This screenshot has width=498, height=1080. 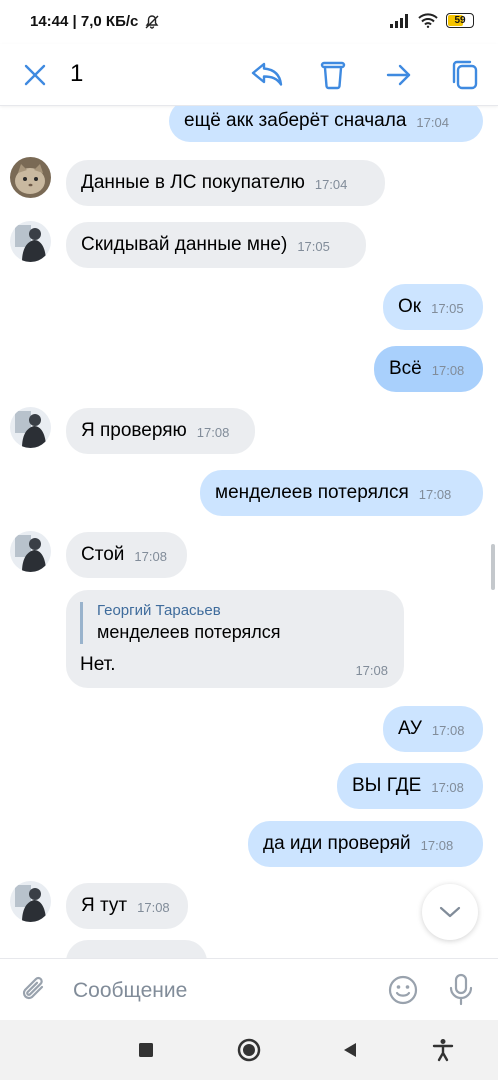 What do you see at coordinates (159, 610) in the screenshot?
I see `reply-author: Георгий Тарасьев` at bounding box center [159, 610].